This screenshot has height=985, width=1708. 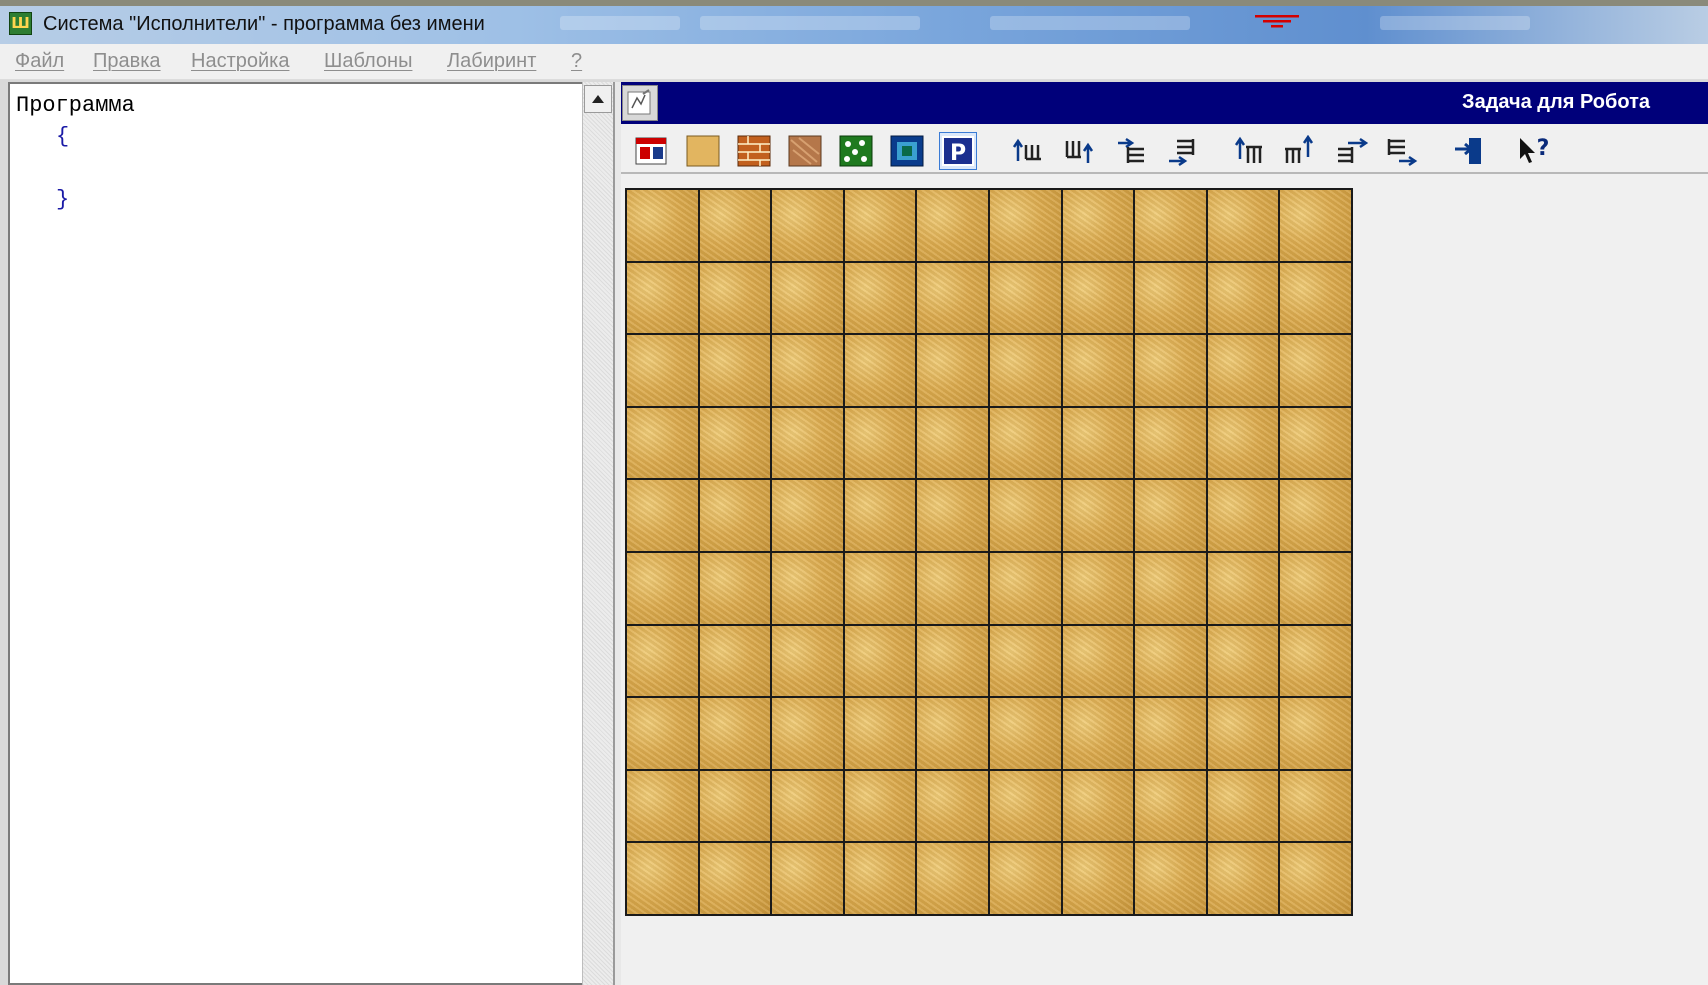 I want to click on menu-file: Файл, so click(x=39, y=61).